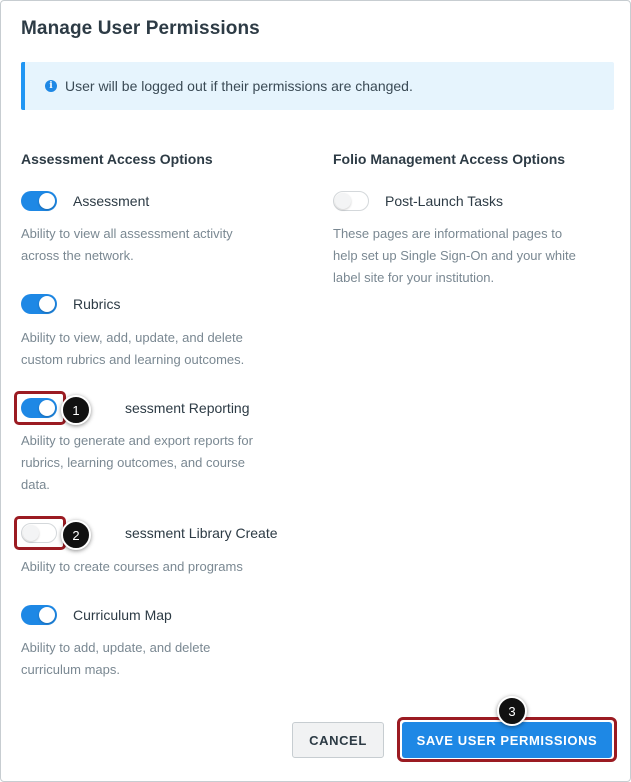 This screenshot has width=631, height=782. I want to click on rubrics-permission: Rubrics, so click(70, 304).